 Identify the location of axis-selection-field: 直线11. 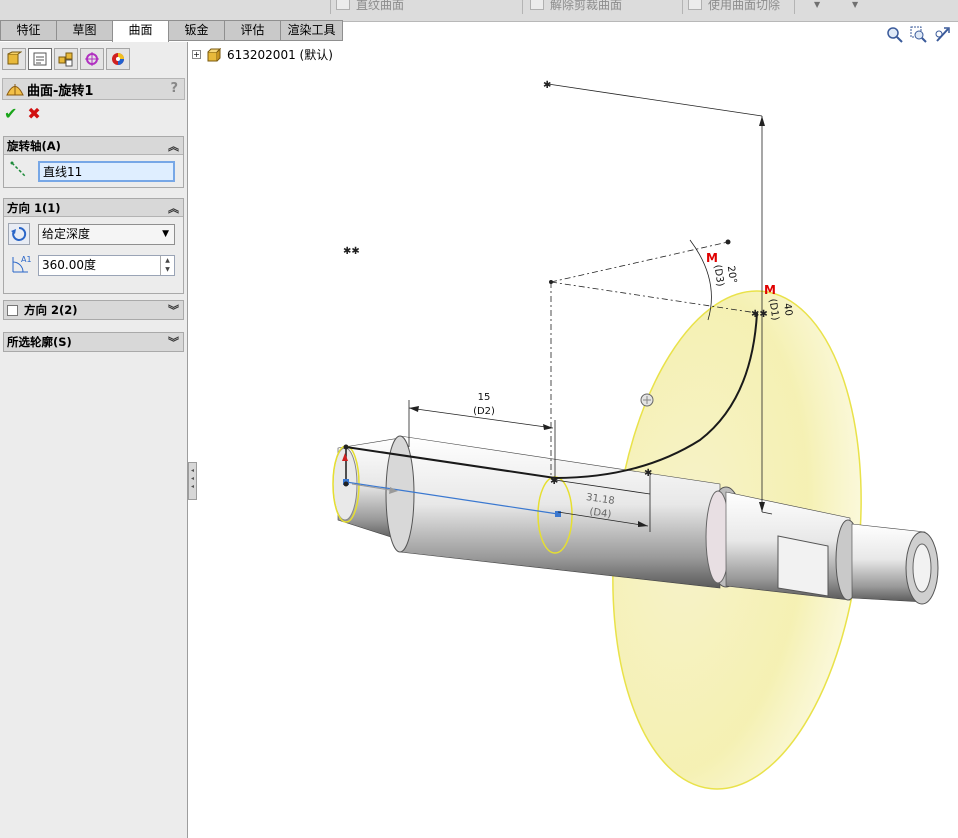
(106, 171).